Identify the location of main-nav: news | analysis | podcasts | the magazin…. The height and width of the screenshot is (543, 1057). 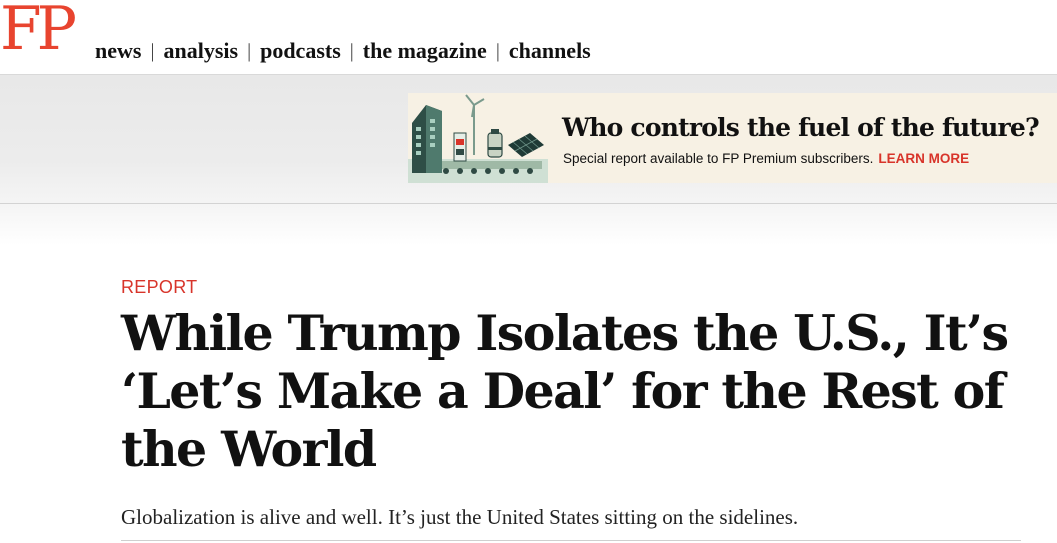
(343, 51).